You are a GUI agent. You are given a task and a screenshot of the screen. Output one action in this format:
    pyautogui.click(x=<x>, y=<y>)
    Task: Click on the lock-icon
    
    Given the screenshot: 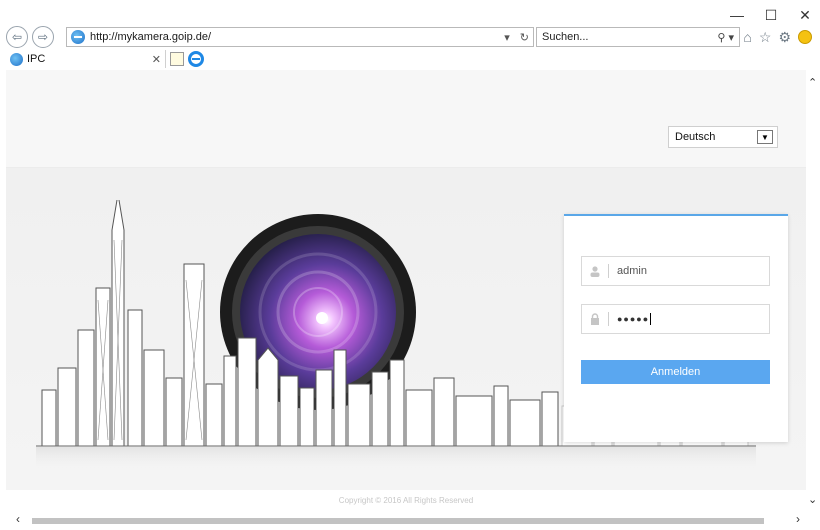 What is the action you would take?
    pyautogui.click(x=595, y=319)
    